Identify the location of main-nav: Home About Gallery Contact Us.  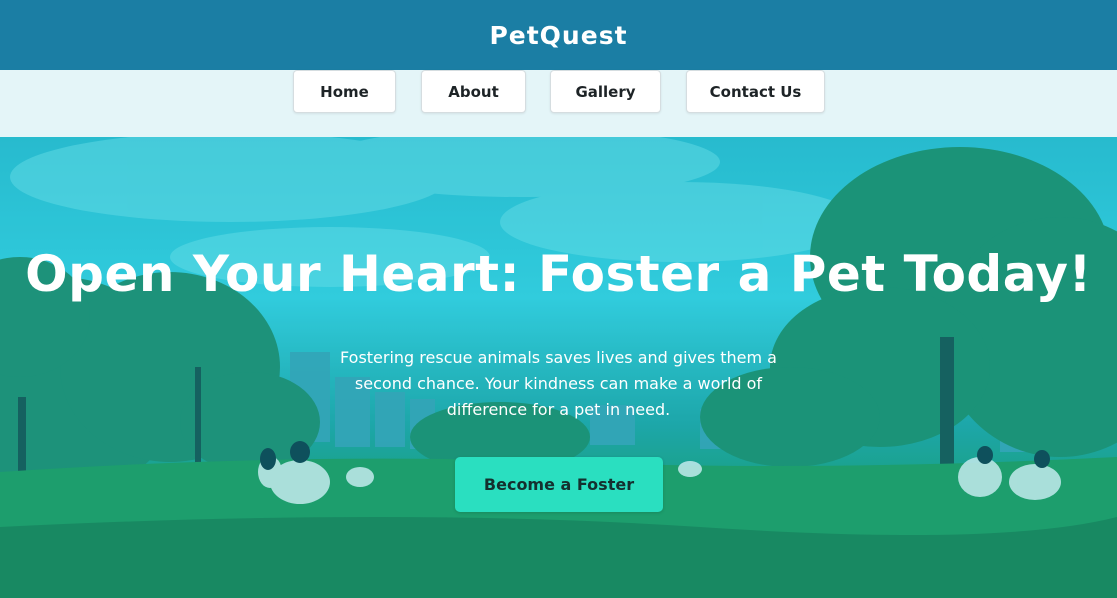
(558, 103).